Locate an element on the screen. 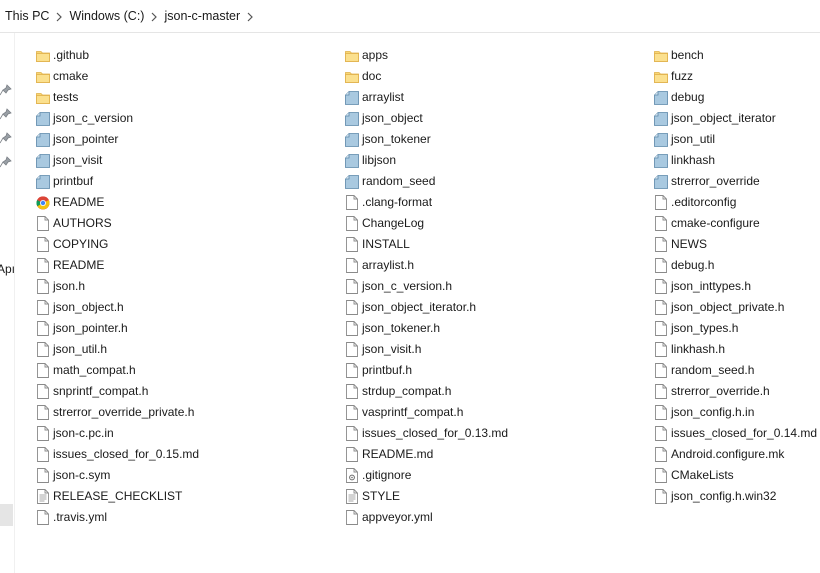  folder-icon is located at coordinates (352, 77).